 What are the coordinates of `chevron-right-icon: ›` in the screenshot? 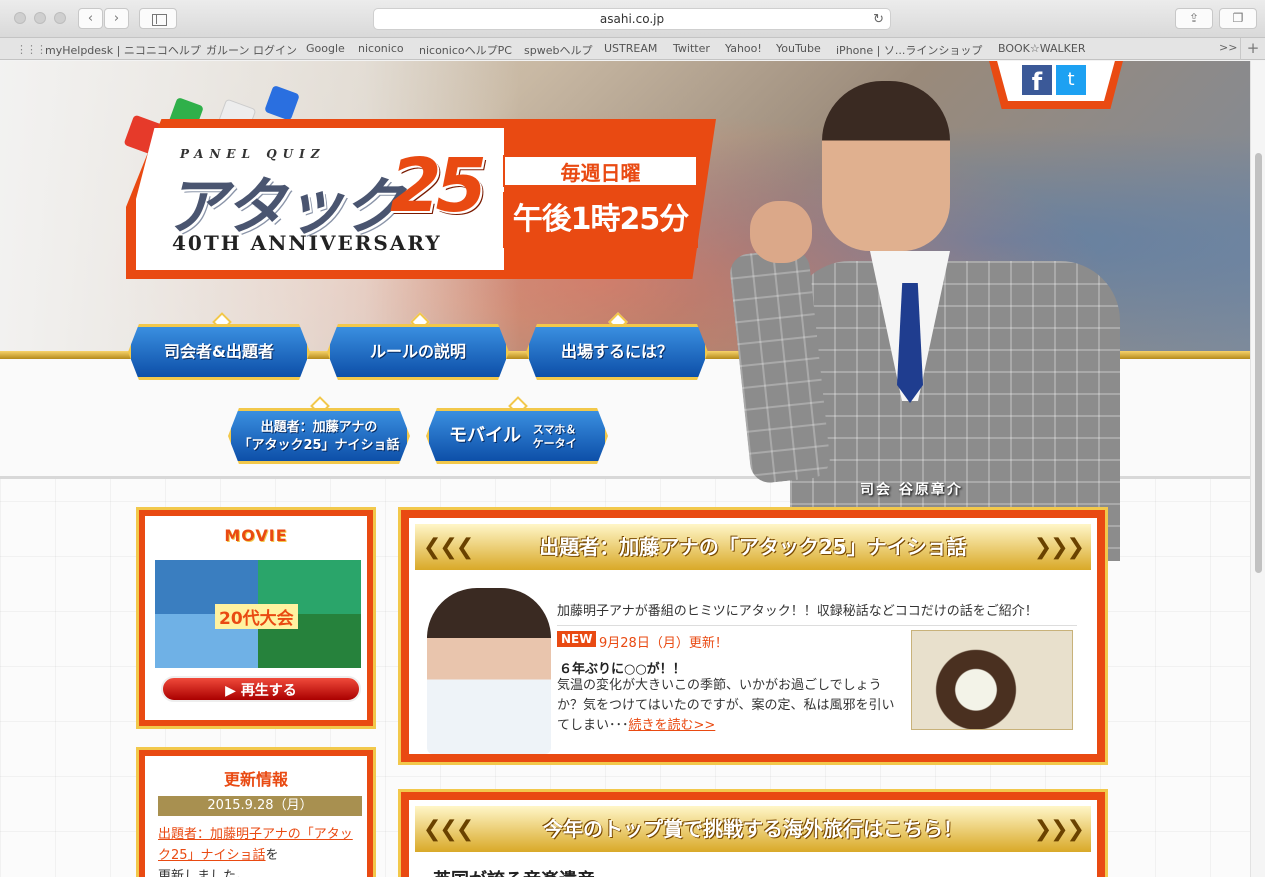 It's located at (116, 18).